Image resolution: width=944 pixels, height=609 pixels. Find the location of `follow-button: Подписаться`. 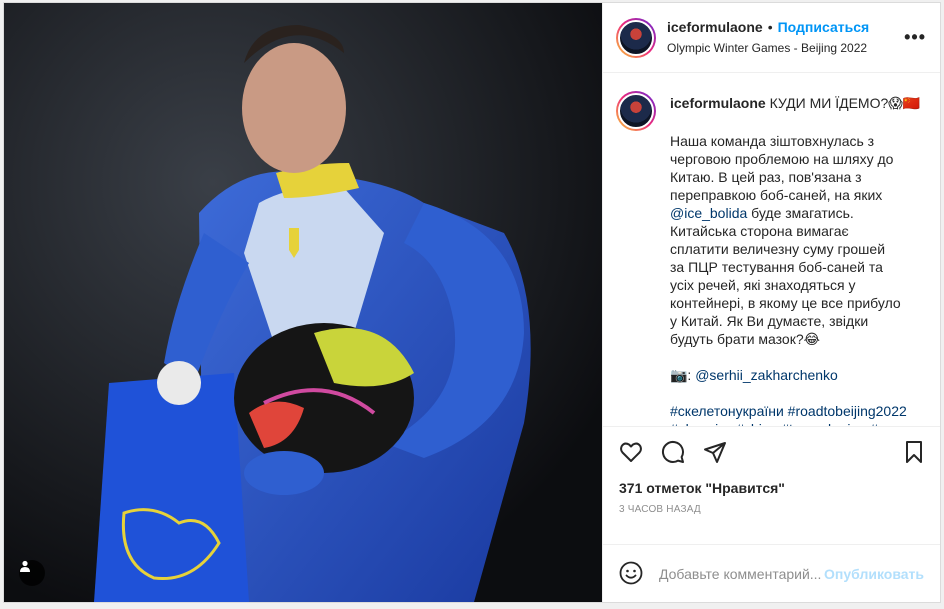

follow-button: Подписаться is located at coordinates (824, 27).